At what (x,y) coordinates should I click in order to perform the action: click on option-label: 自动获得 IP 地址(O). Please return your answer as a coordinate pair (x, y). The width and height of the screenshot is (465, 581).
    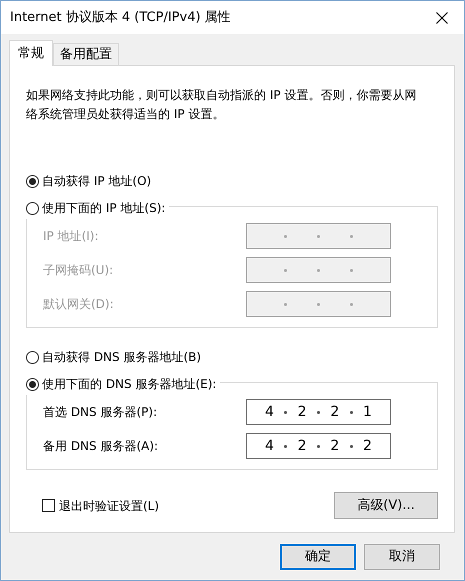
    Looking at the image, I should click on (97, 181).